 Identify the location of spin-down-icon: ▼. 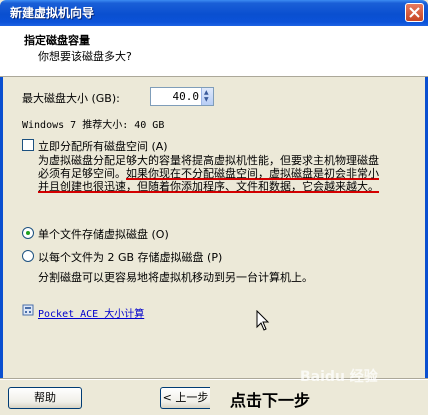
(206, 100).